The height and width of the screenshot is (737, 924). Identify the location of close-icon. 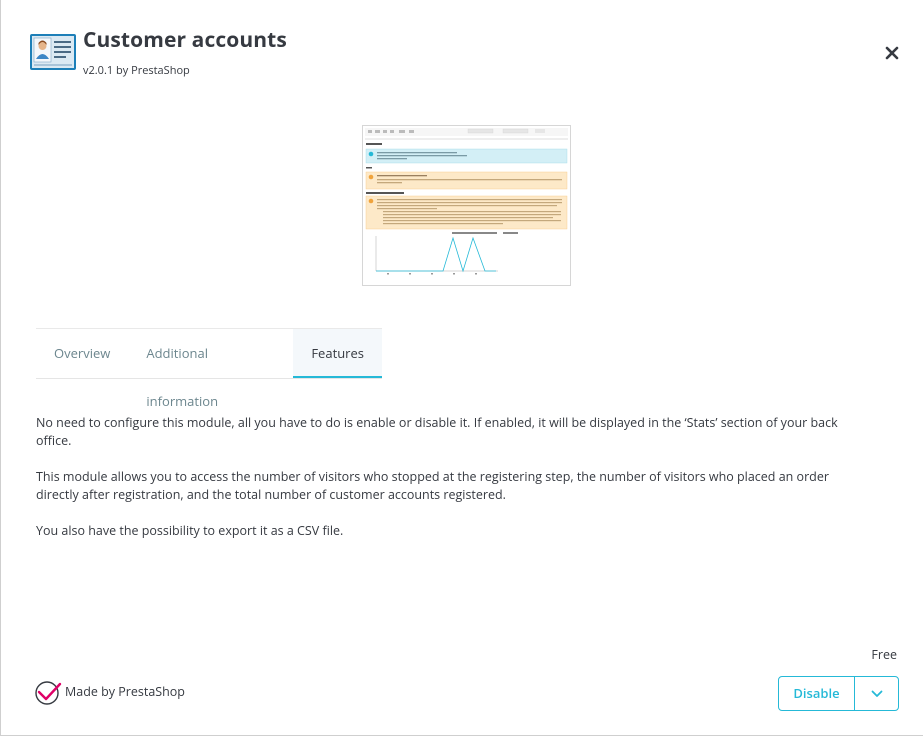
(892, 53).